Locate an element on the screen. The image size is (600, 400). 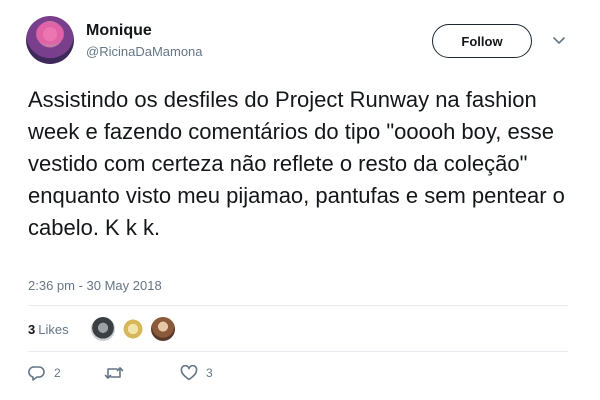
reply-count: 2 is located at coordinates (57, 373).